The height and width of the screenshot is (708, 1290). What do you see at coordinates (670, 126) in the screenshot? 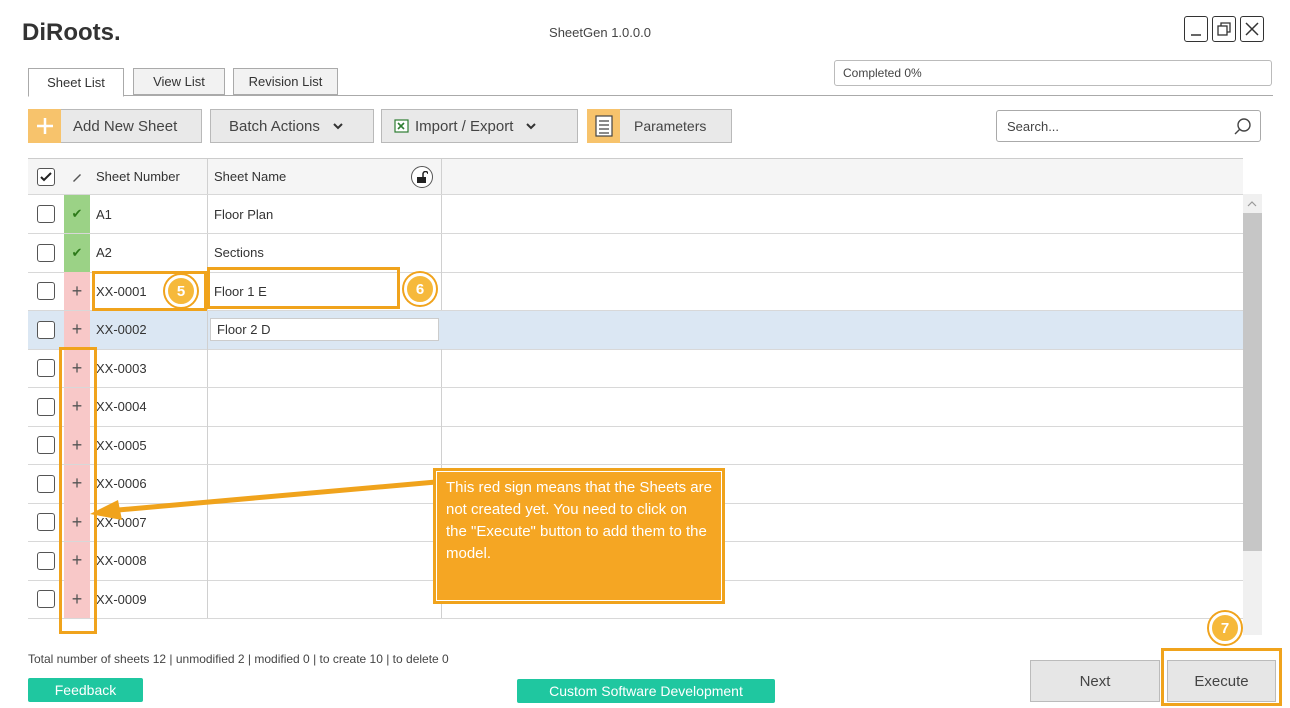
I see `parameters-label: Parameters` at bounding box center [670, 126].